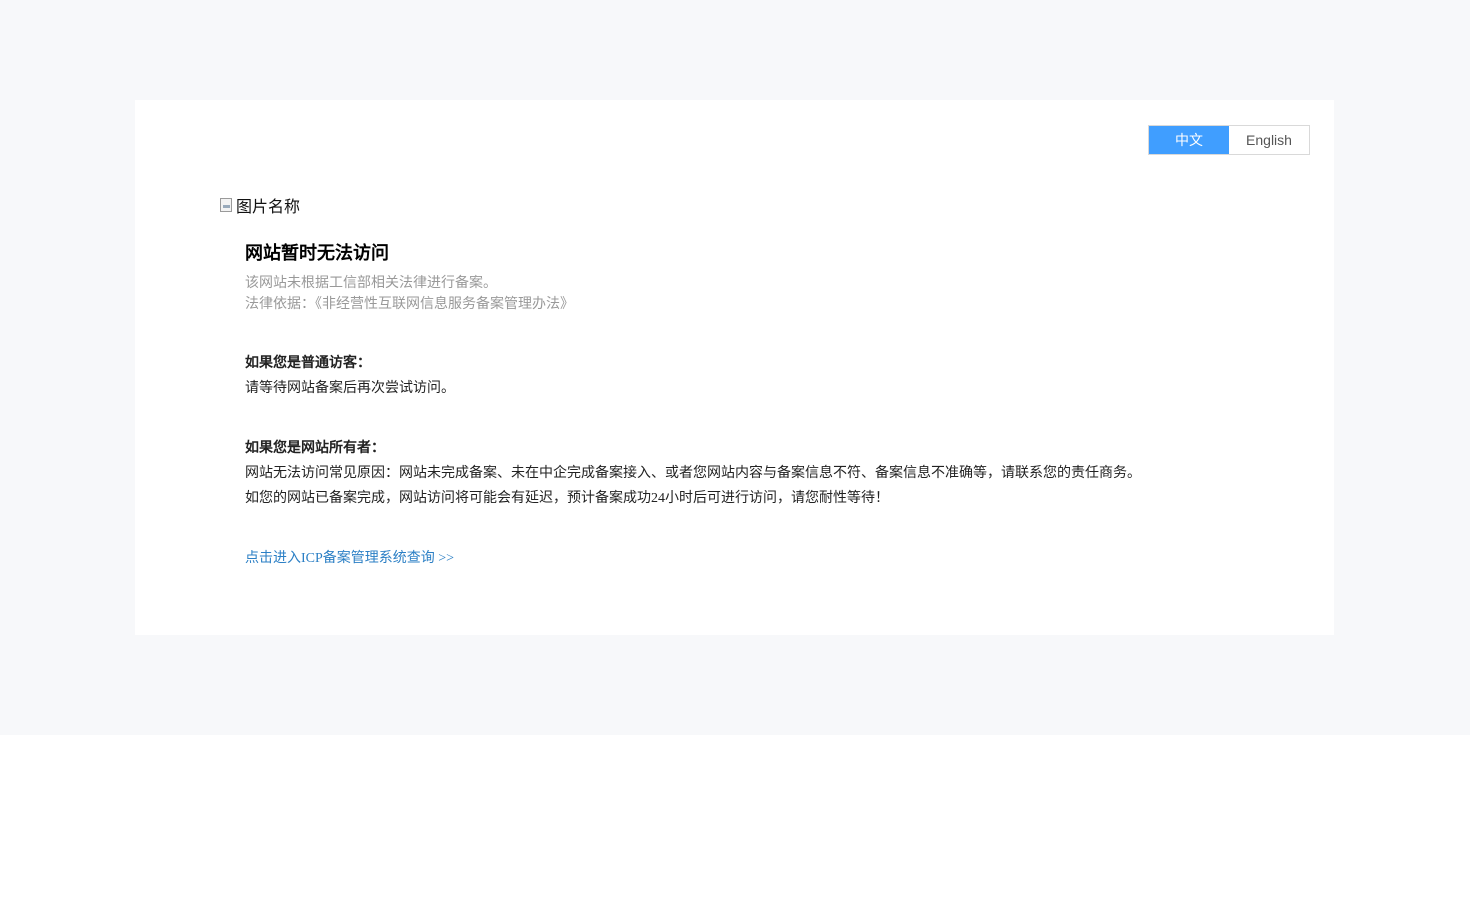 The image size is (1470, 923). Describe the element at coordinates (349, 558) in the screenshot. I see `icp-query-link: 点击进入ICP备案管理系统查询 >>` at that location.